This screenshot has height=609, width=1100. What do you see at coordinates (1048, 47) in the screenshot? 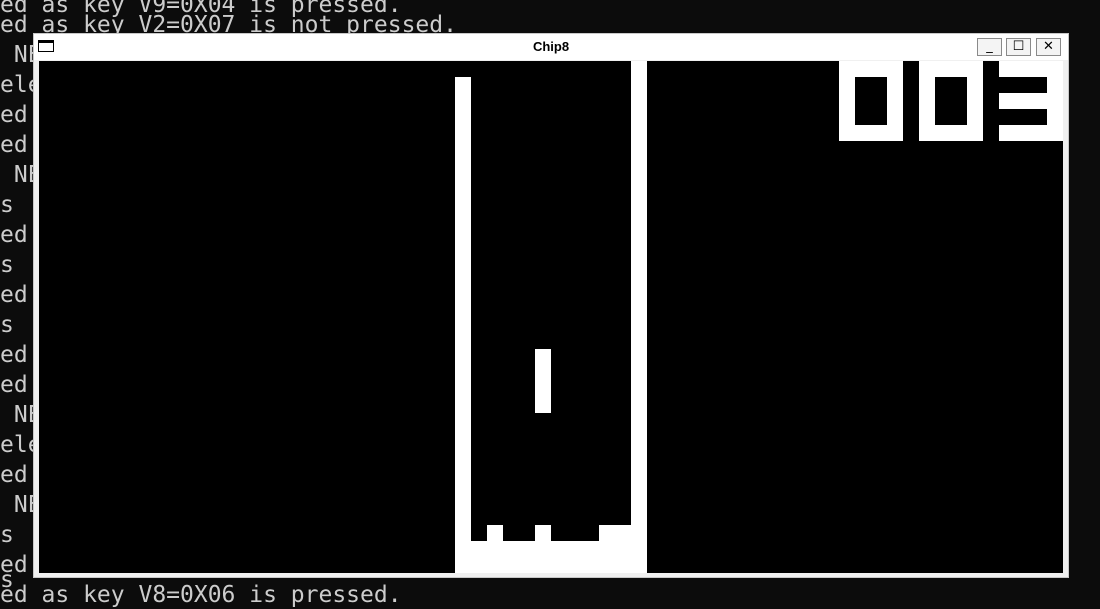
I see `close-button: ✕` at bounding box center [1048, 47].